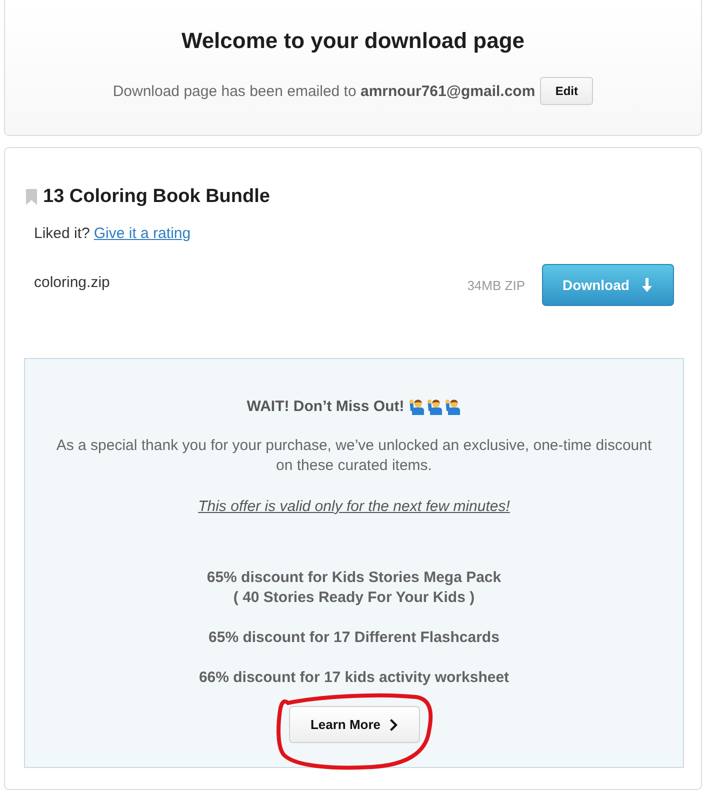 The image size is (706, 792). I want to click on email-notice: Download page has been emailed to amrnour761@gmail.com, so click(324, 91).